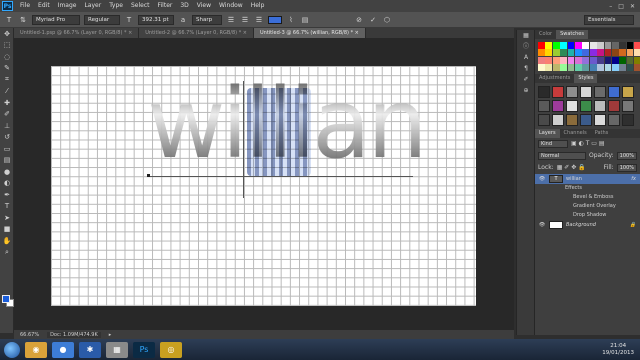 This screenshot has width=640, height=360. Describe the element at coordinates (7, 184) in the screenshot. I see `dodge-tool-icon: ◐` at that location.